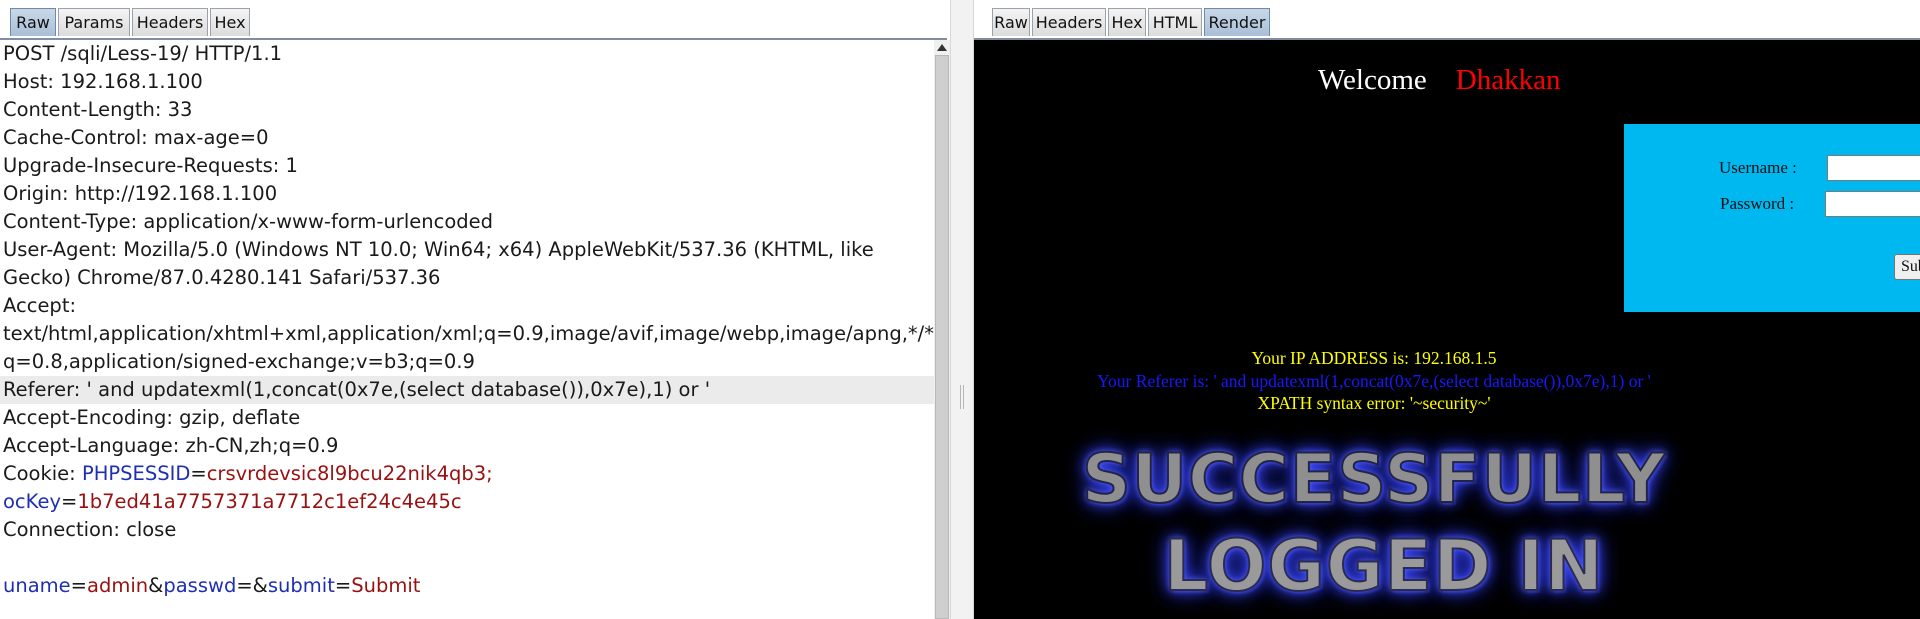 The image size is (1920, 619). What do you see at coordinates (1447, 20) in the screenshot?
I see `response-tab-bar: Raw Headers Hex HTML Render` at bounding box center [1447, 20].